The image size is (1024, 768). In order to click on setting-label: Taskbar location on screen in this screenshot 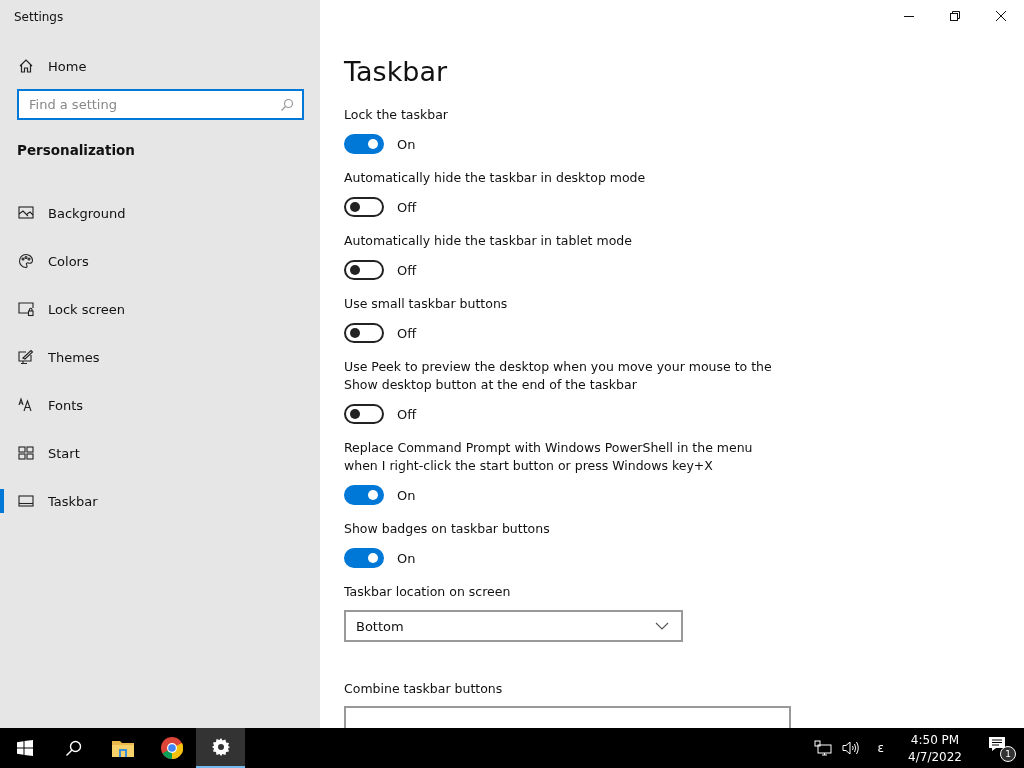, I will do `click(428, 592)`.